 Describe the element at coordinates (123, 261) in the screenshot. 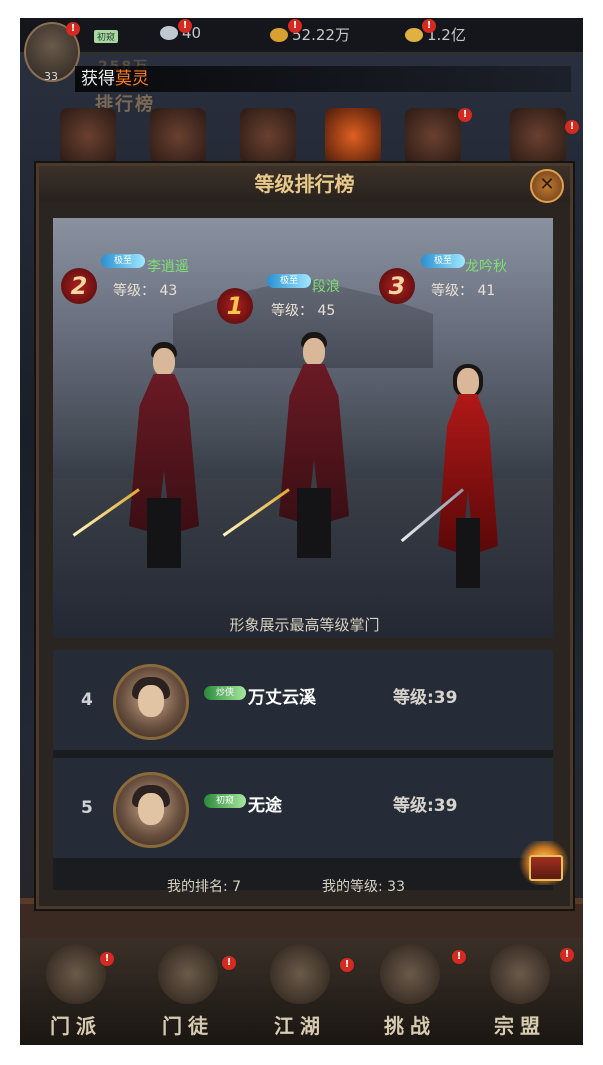

I see `rank-2-realm-chip: 极至` at that location.